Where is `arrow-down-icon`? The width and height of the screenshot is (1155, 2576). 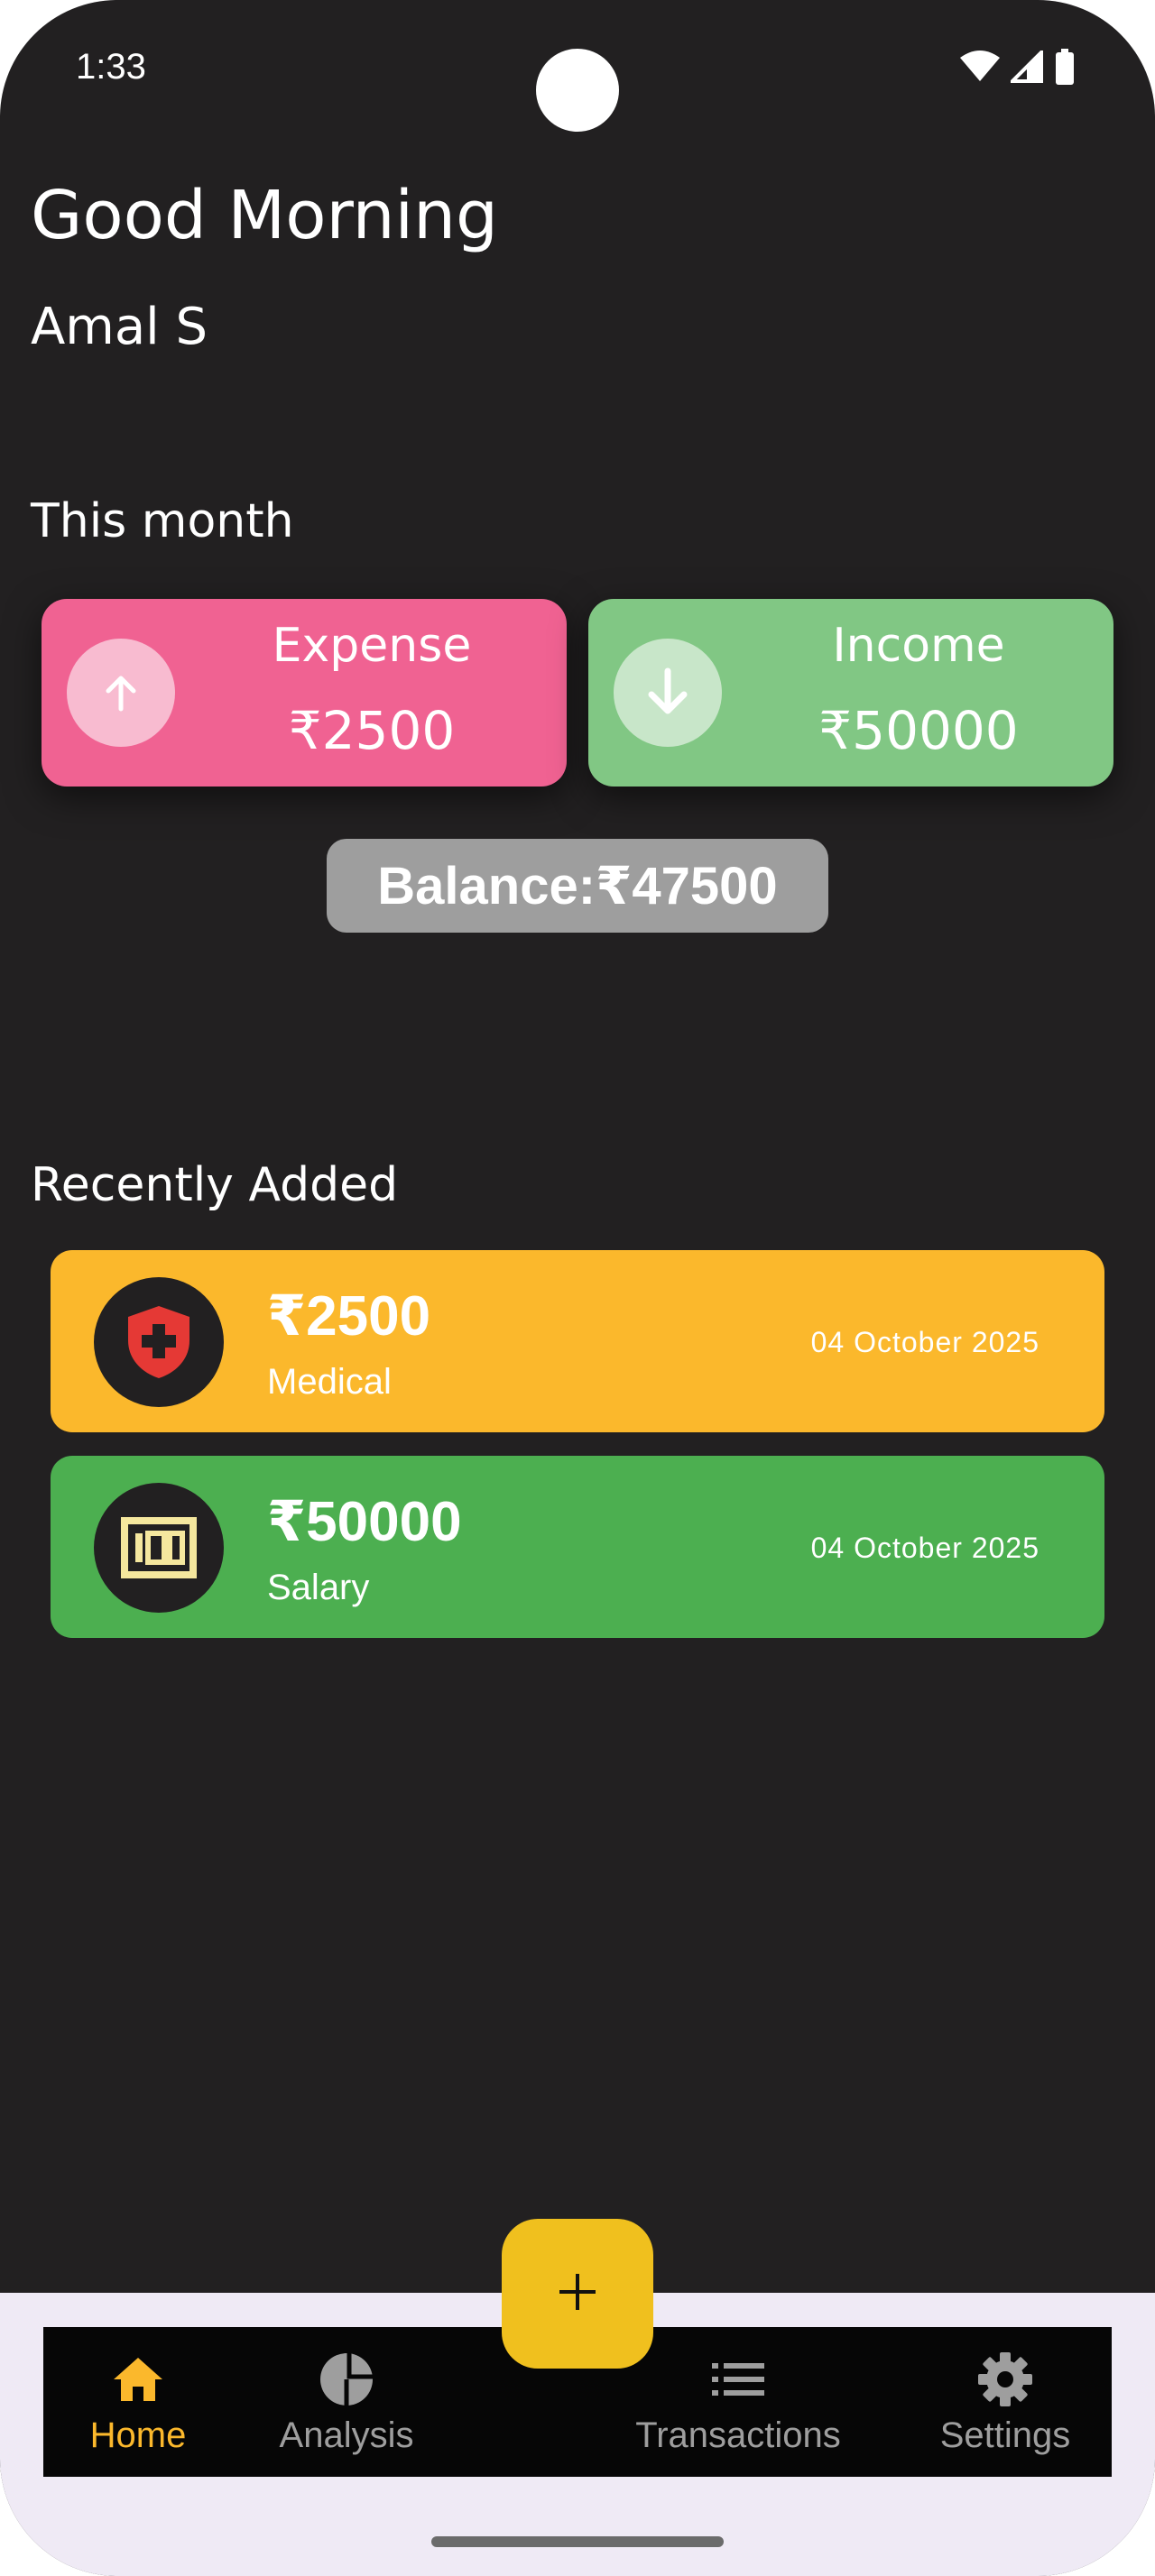
arrow-down-icon is located at coordinates (668, 693).